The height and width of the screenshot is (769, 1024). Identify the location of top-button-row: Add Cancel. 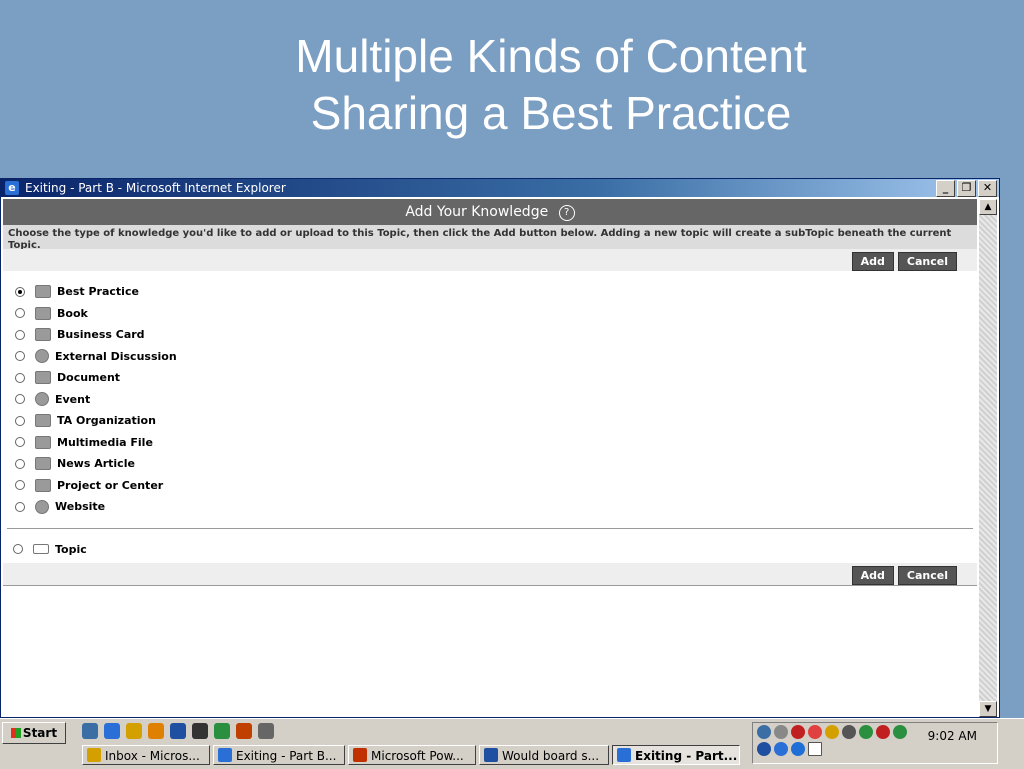
(490, 260).